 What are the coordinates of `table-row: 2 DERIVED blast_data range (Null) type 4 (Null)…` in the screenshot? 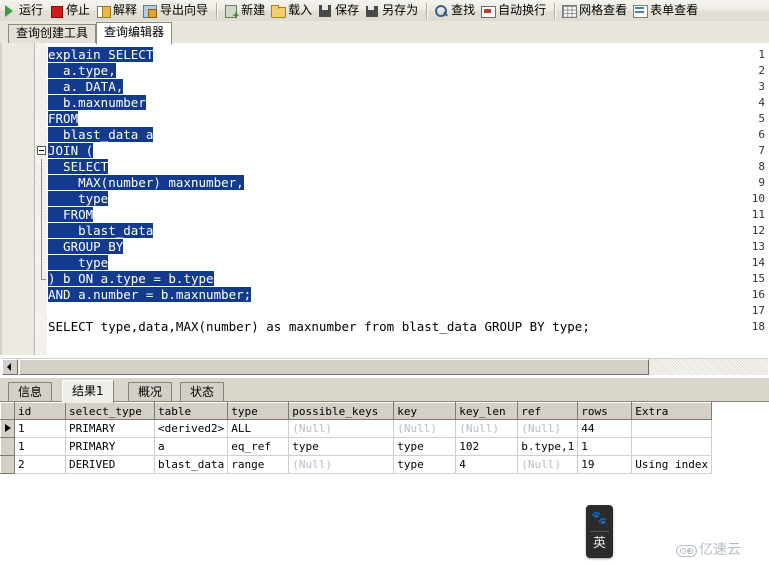 It's located at (356, 464).